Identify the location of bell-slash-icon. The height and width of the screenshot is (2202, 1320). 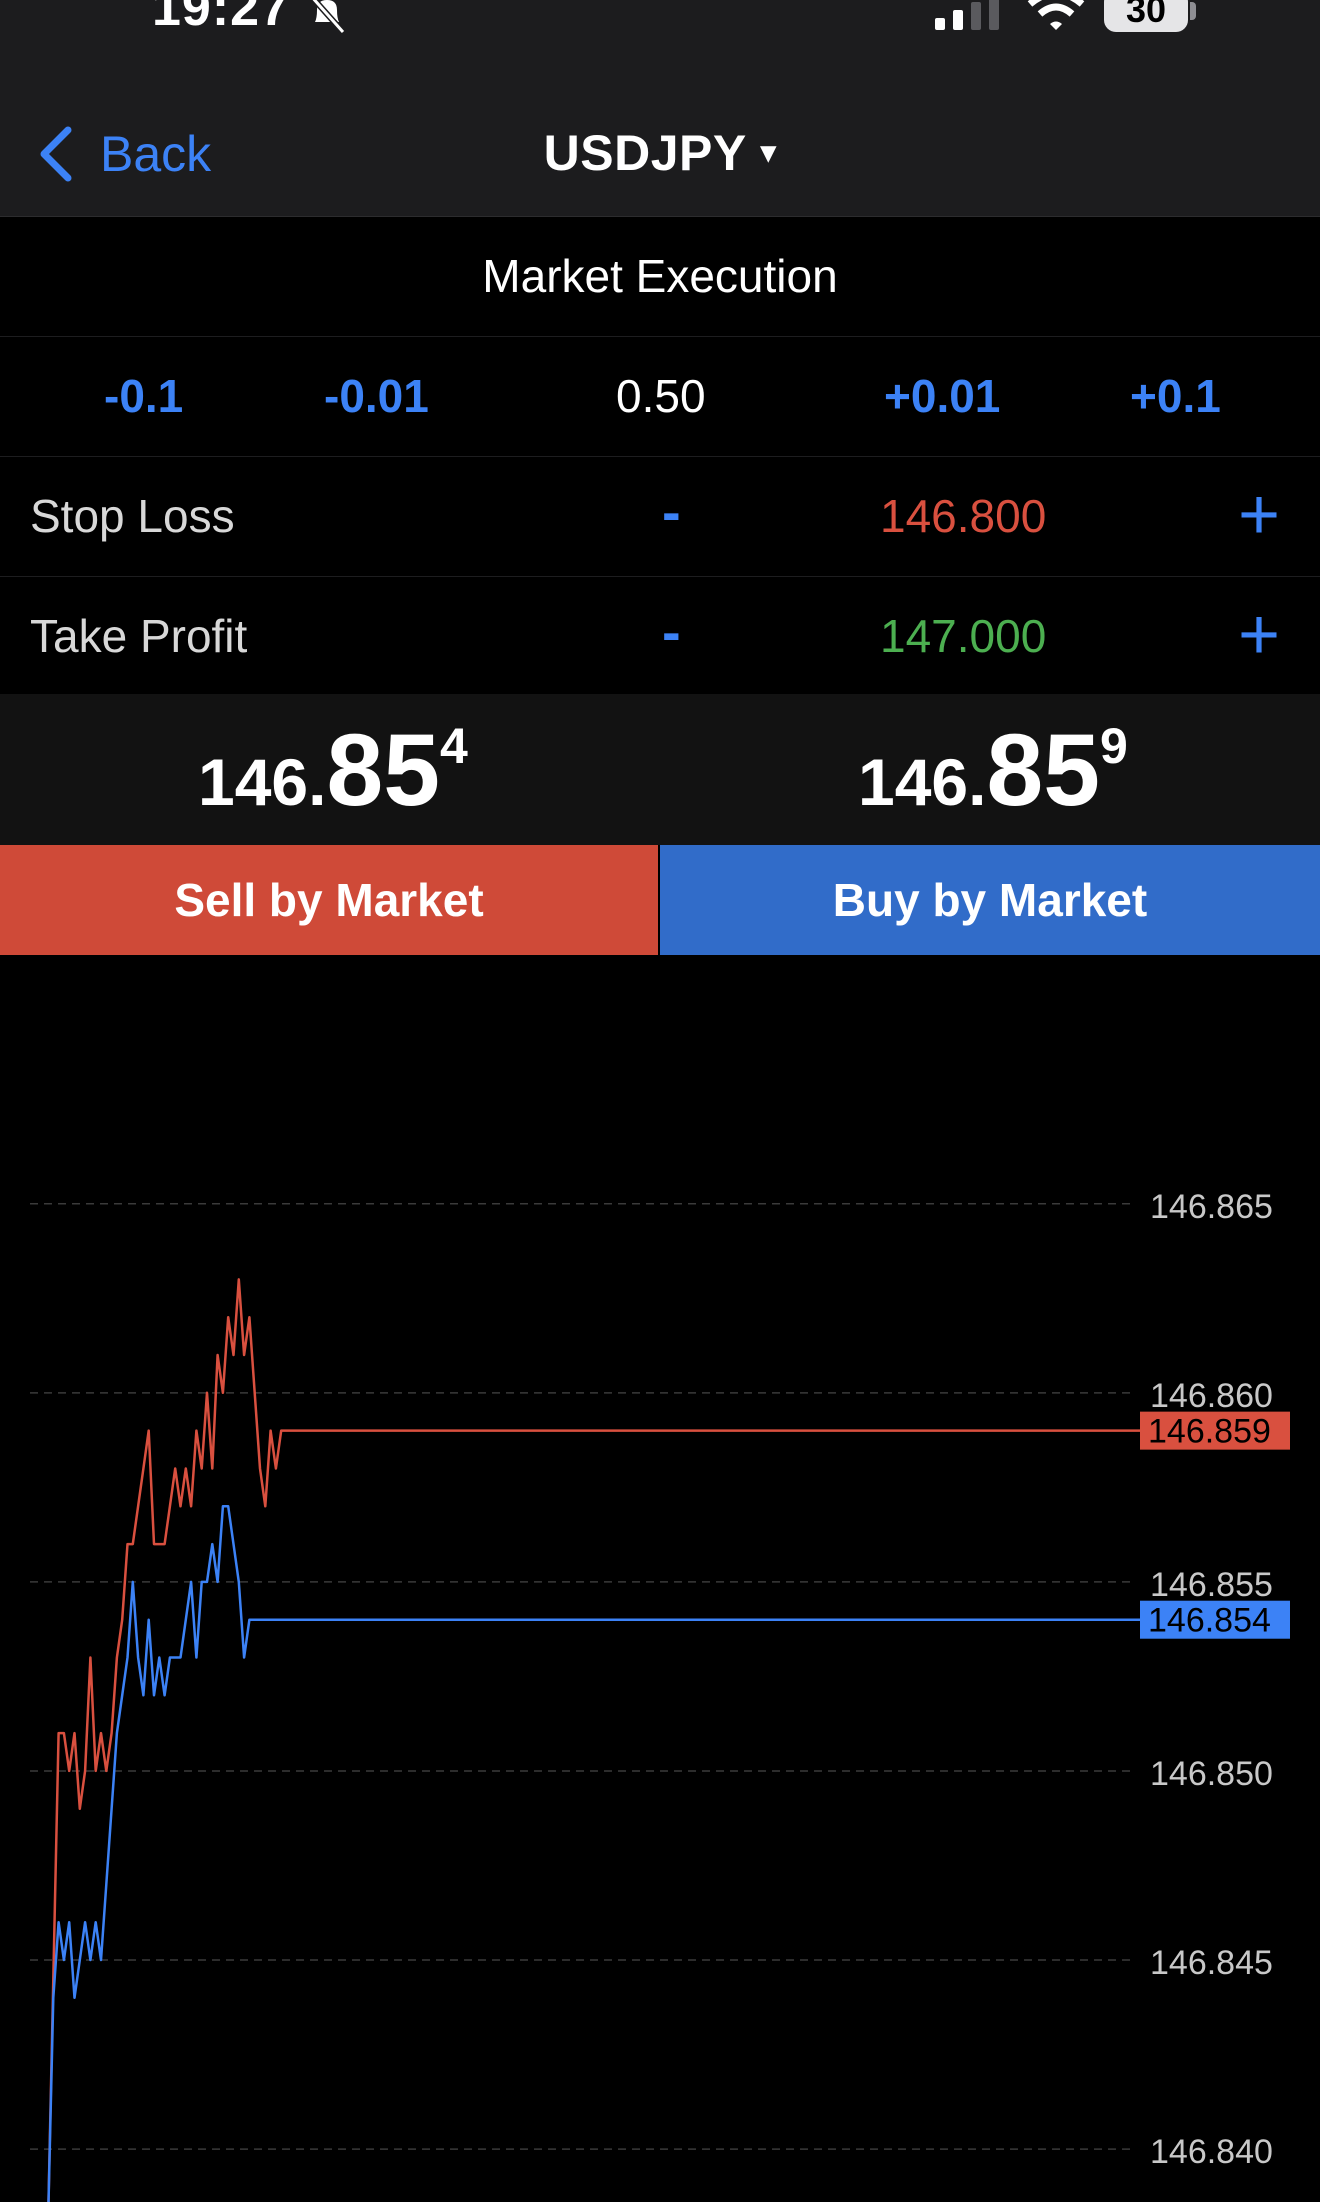
(328, 17).